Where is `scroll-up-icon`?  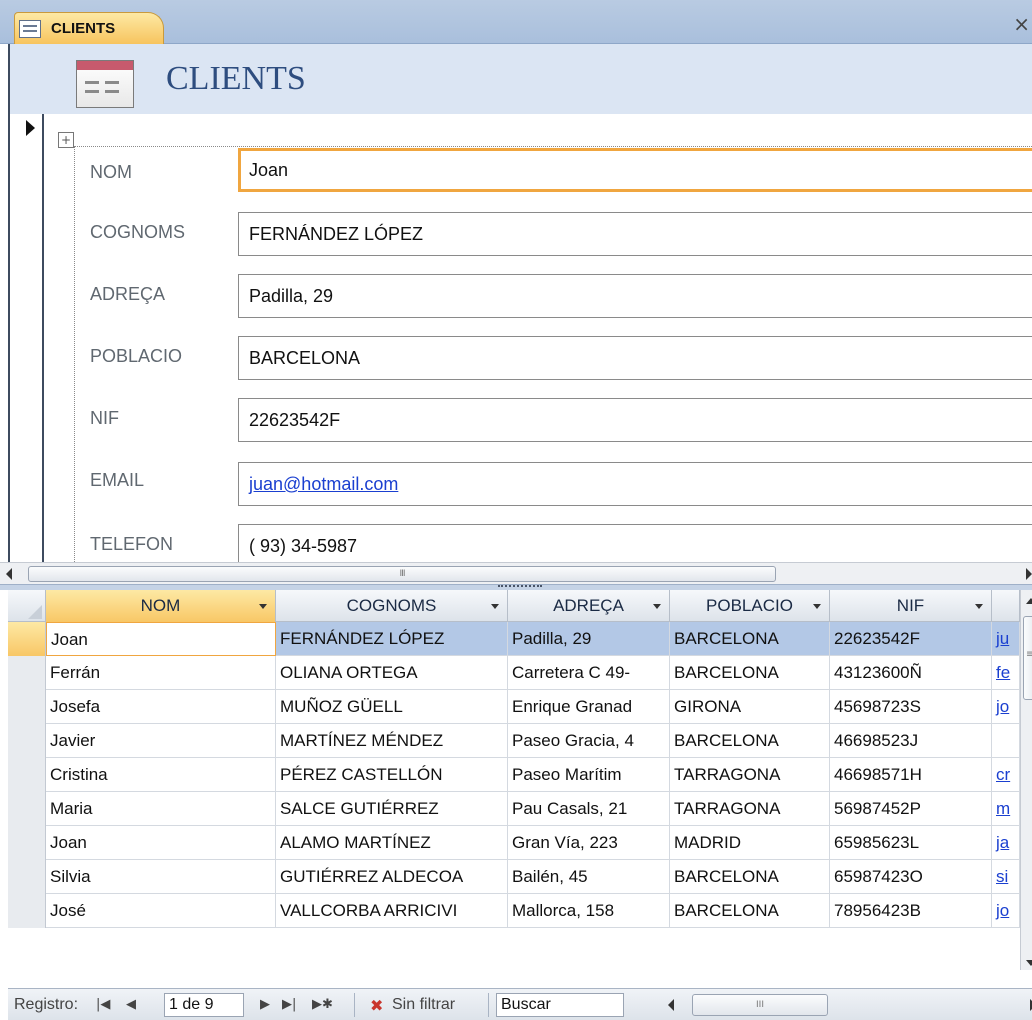 scroll-up-icon is located at coordinates (1029, 601).